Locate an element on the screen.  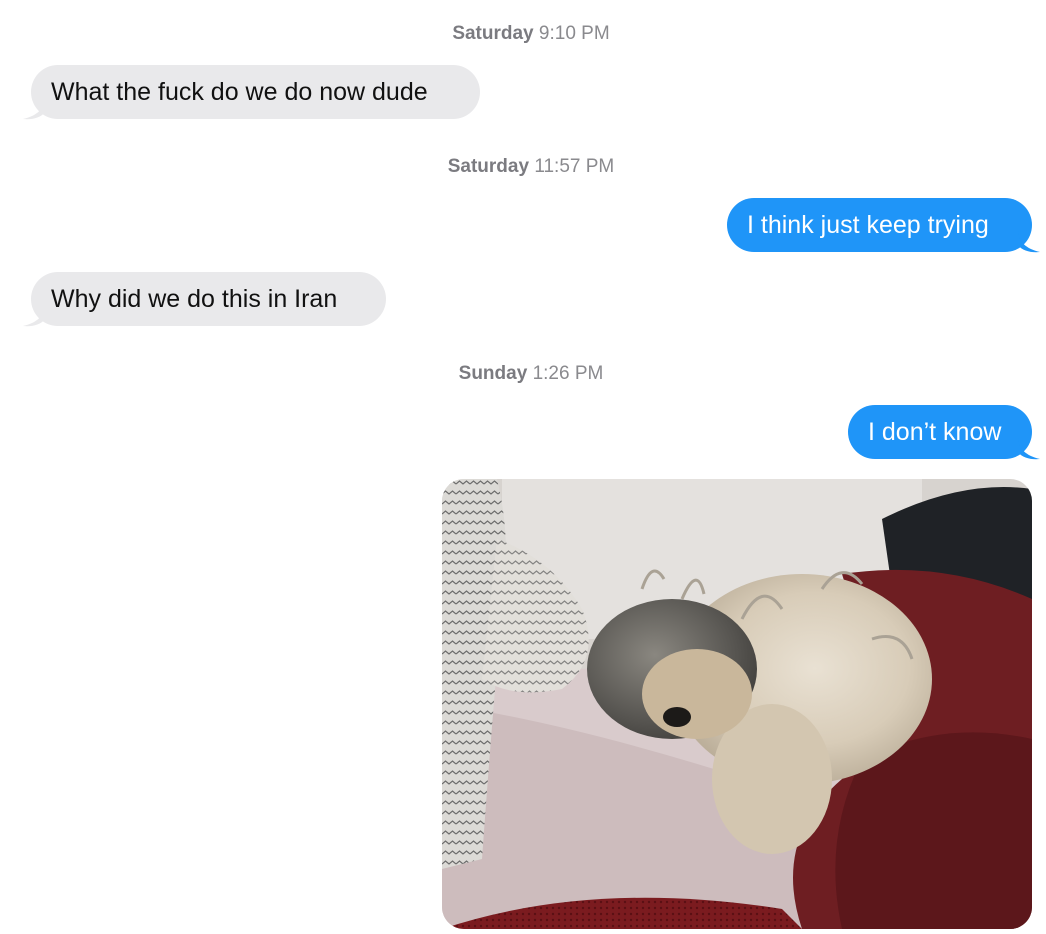
message-text: I don’t know is located at coordinates (935, 432).